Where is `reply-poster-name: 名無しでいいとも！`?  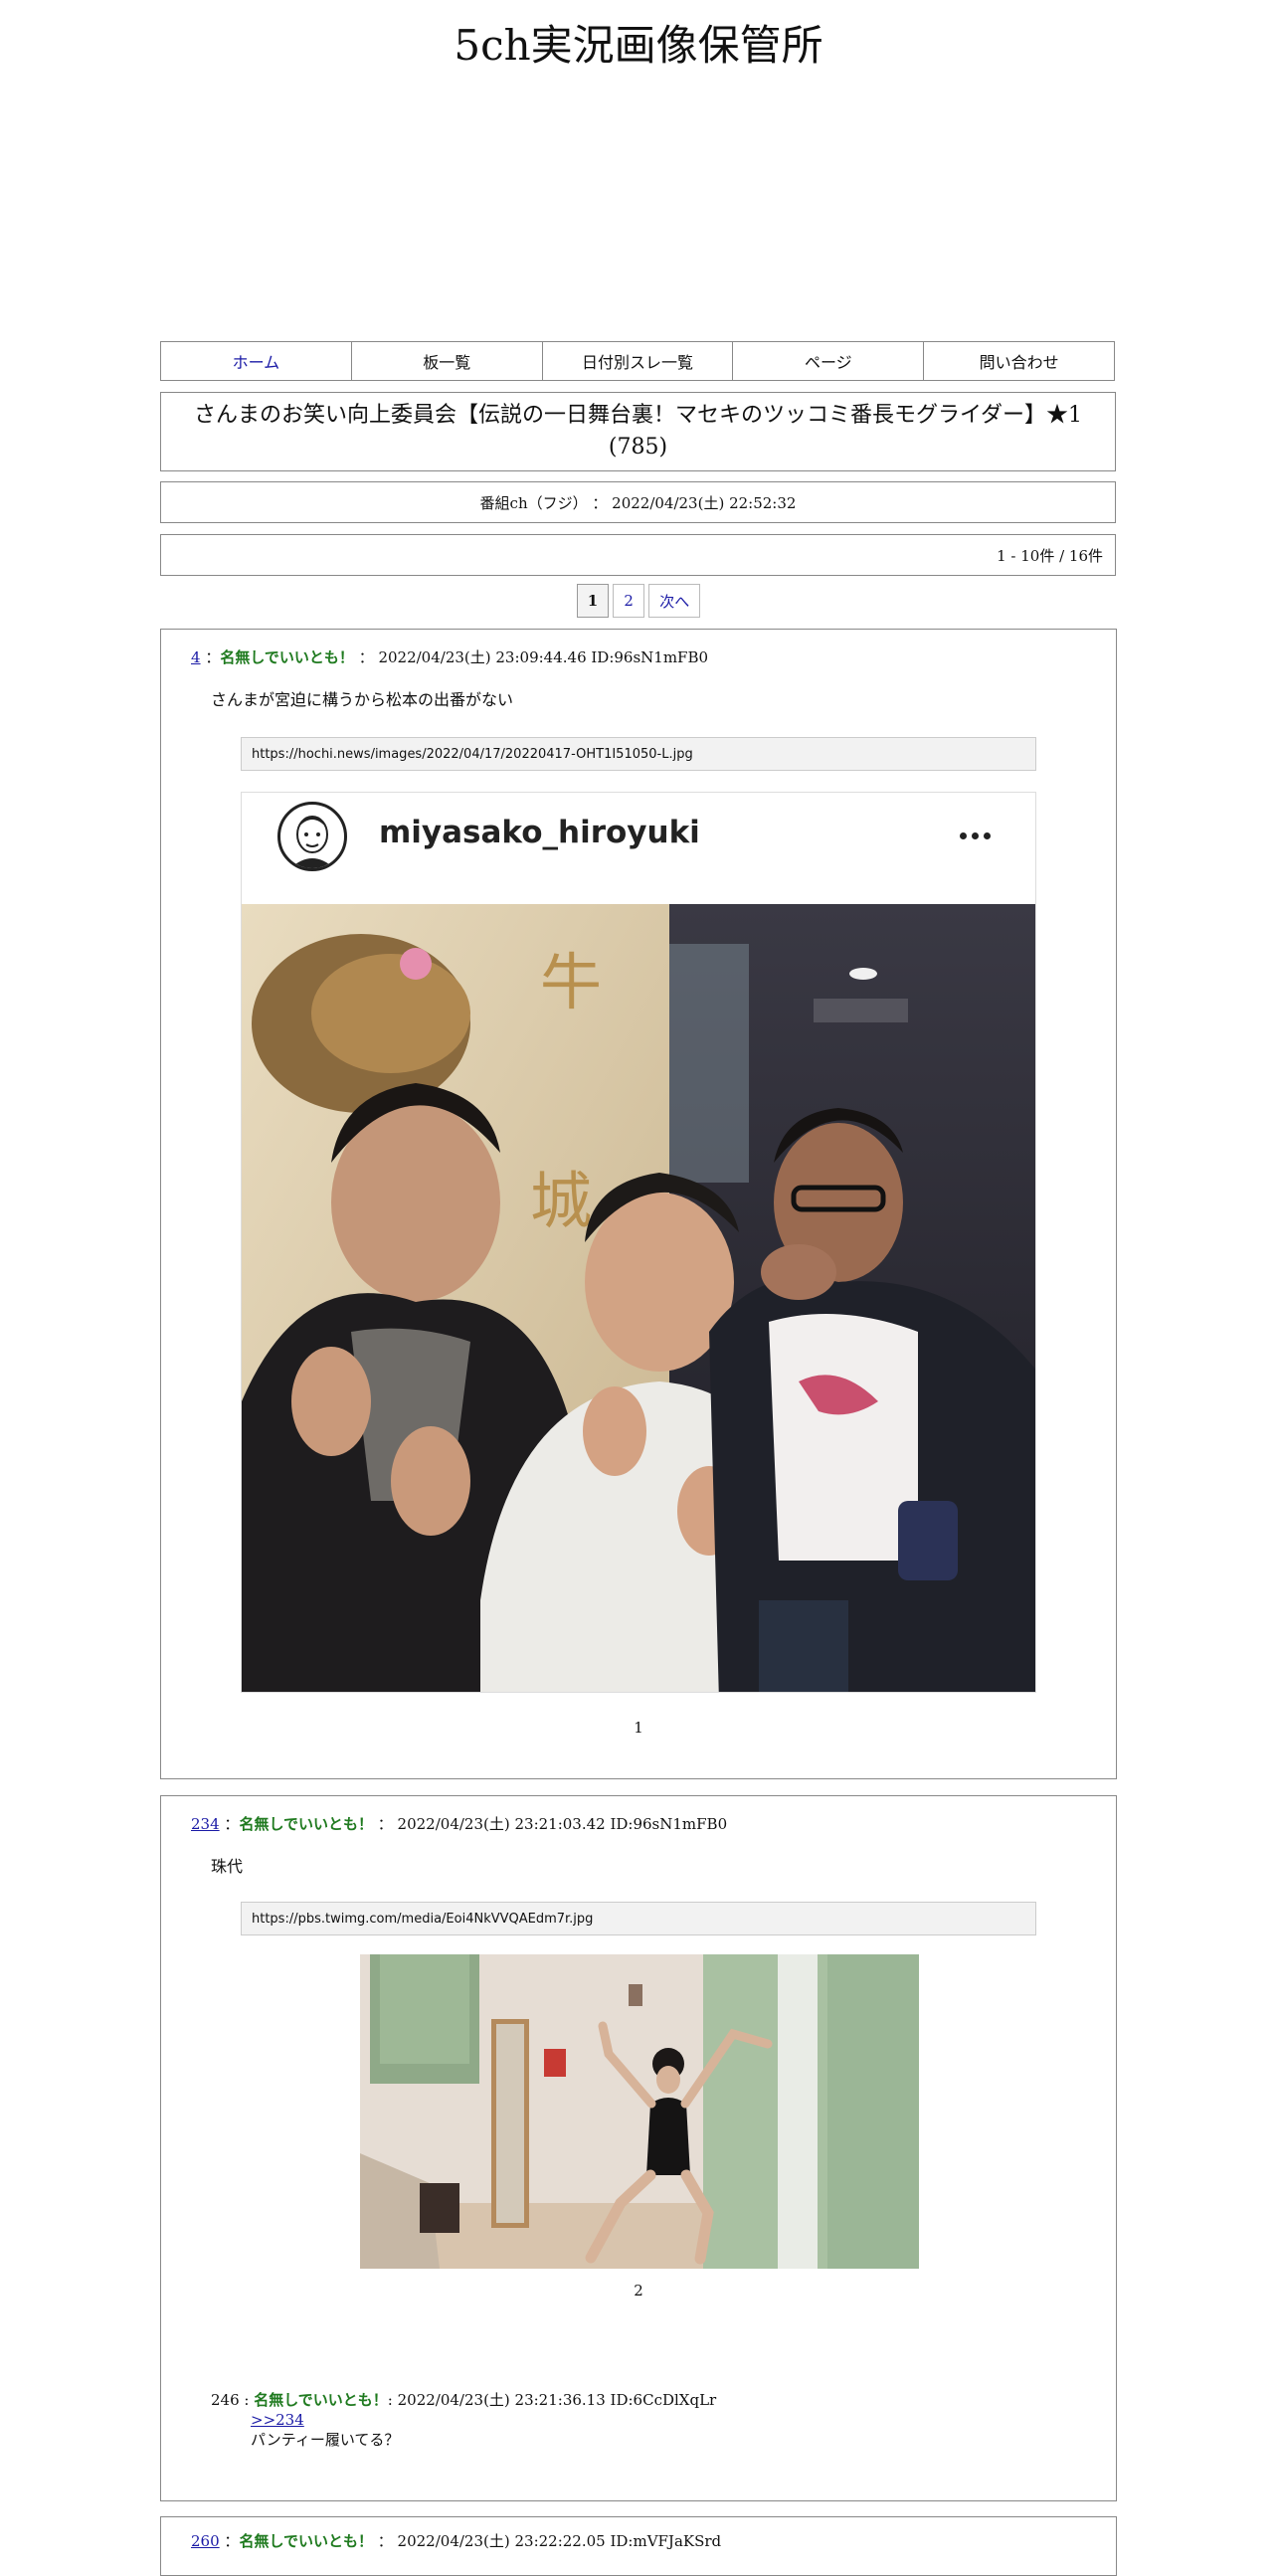
reply-poster-name: 名無しでいいとも！ is located at coordinates (321, 2400).